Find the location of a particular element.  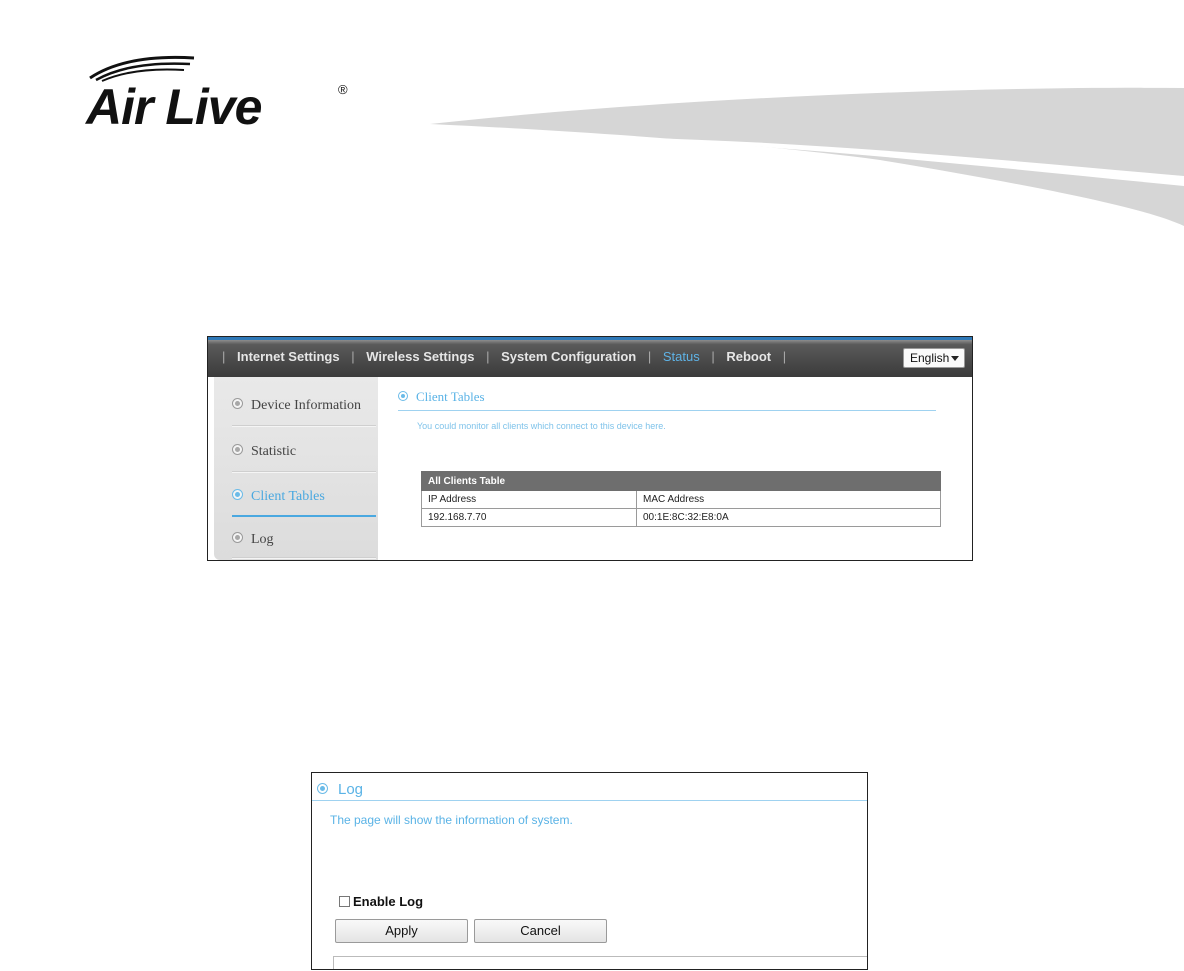

page-title-text: Client Tables is located at coordinates (450, 396).